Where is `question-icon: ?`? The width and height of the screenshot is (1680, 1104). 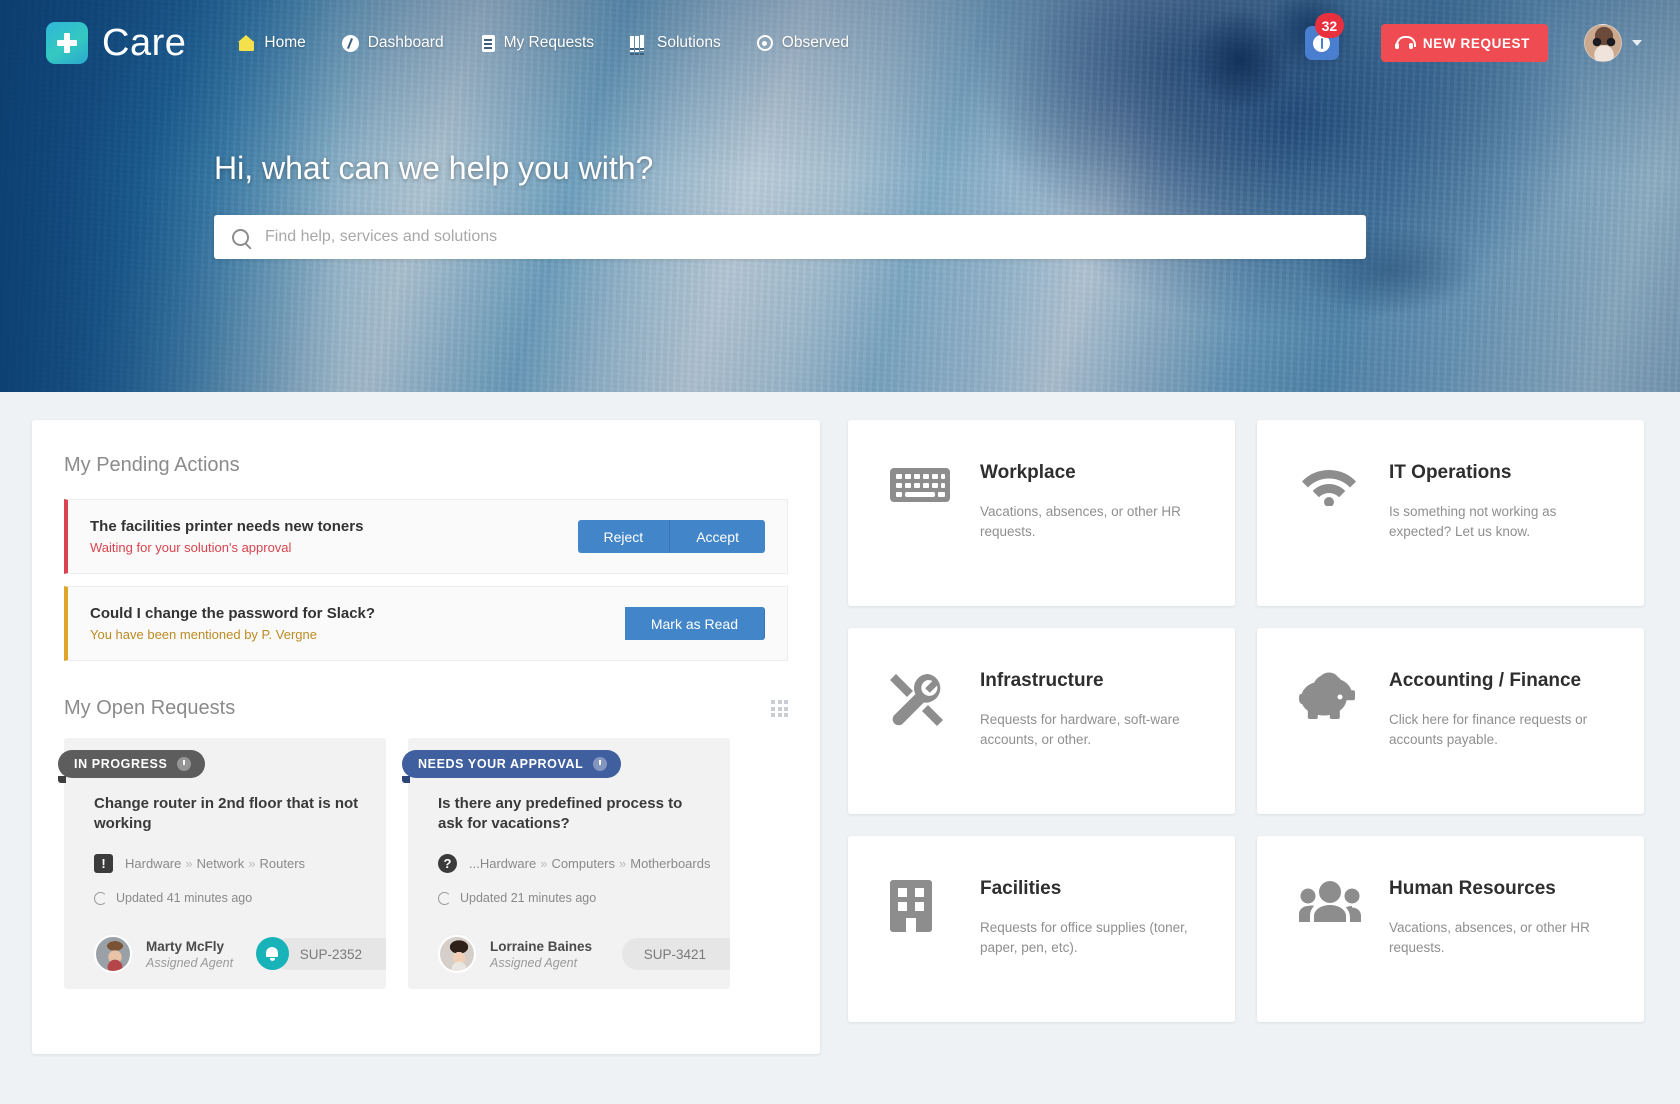
question-icon: ? is located at coordinates (447, 863).